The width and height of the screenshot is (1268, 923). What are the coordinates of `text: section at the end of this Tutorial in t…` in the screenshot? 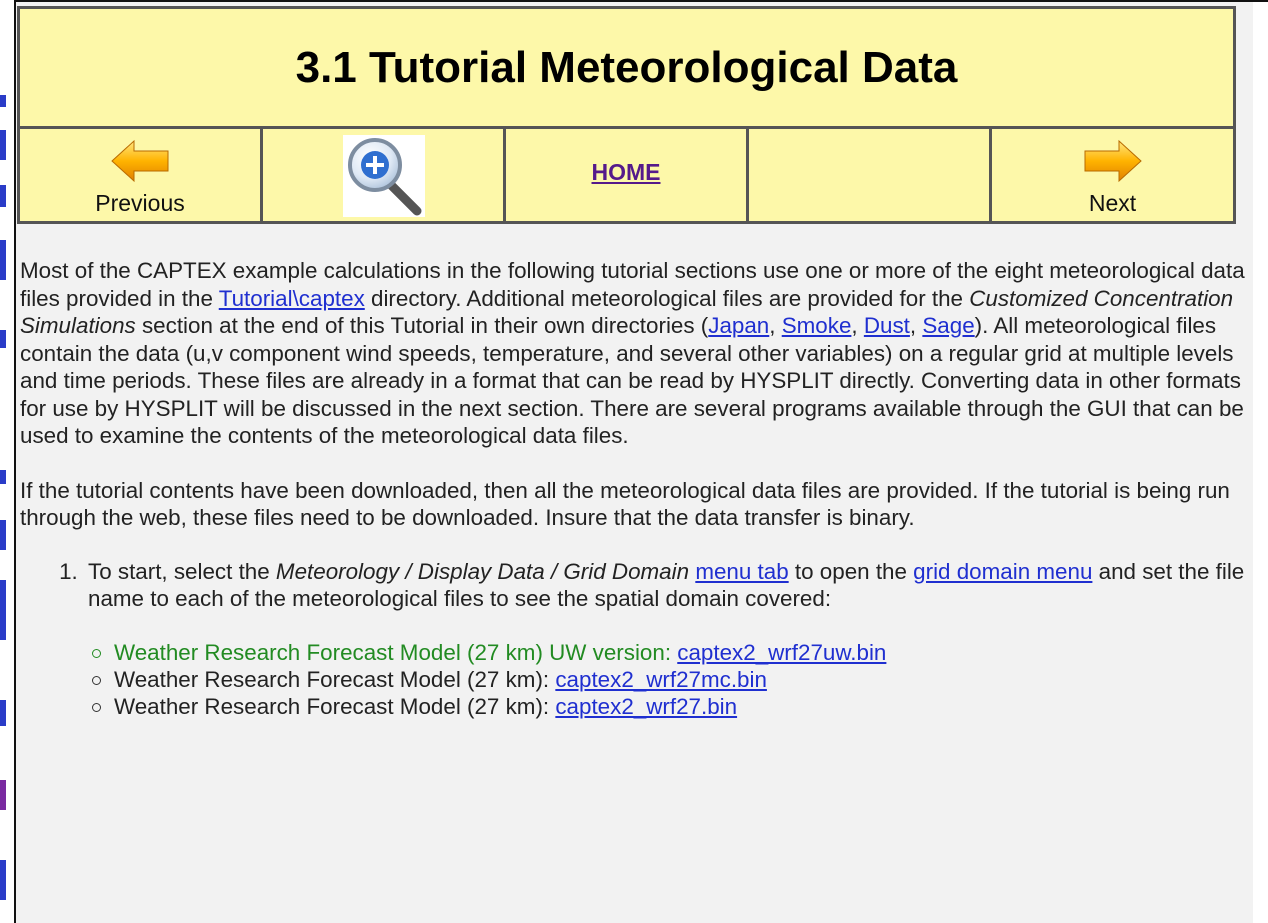 It's located at (422, 325).